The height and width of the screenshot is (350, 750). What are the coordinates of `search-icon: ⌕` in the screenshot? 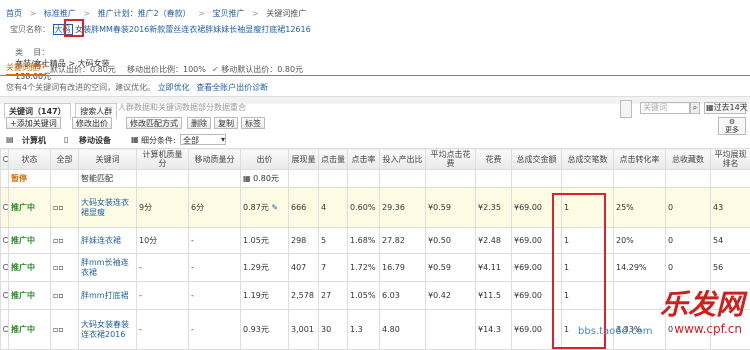 It's located at (695, 108).